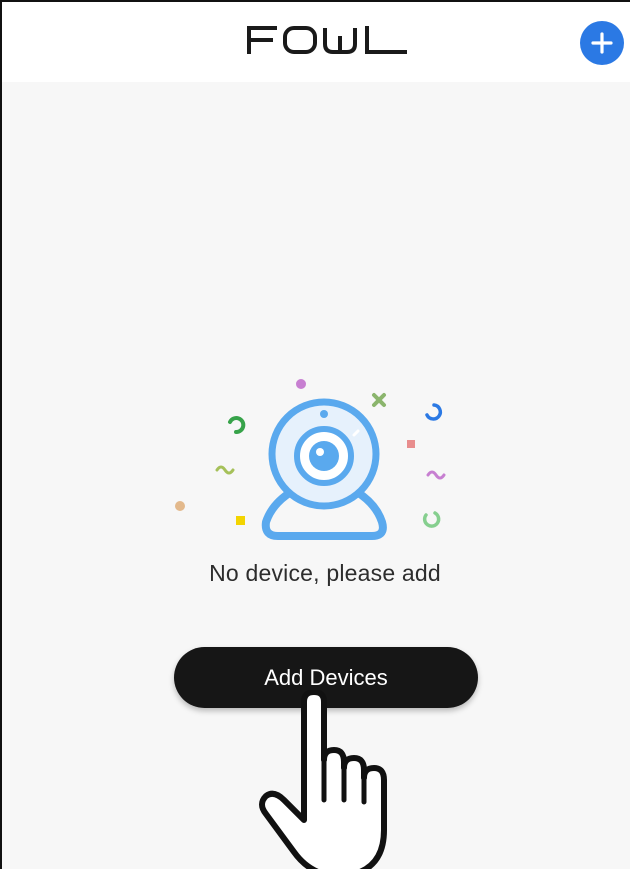 The height and width of the screenshot is (871, 632). I want to click on webcam-icon, so click(310, 459).